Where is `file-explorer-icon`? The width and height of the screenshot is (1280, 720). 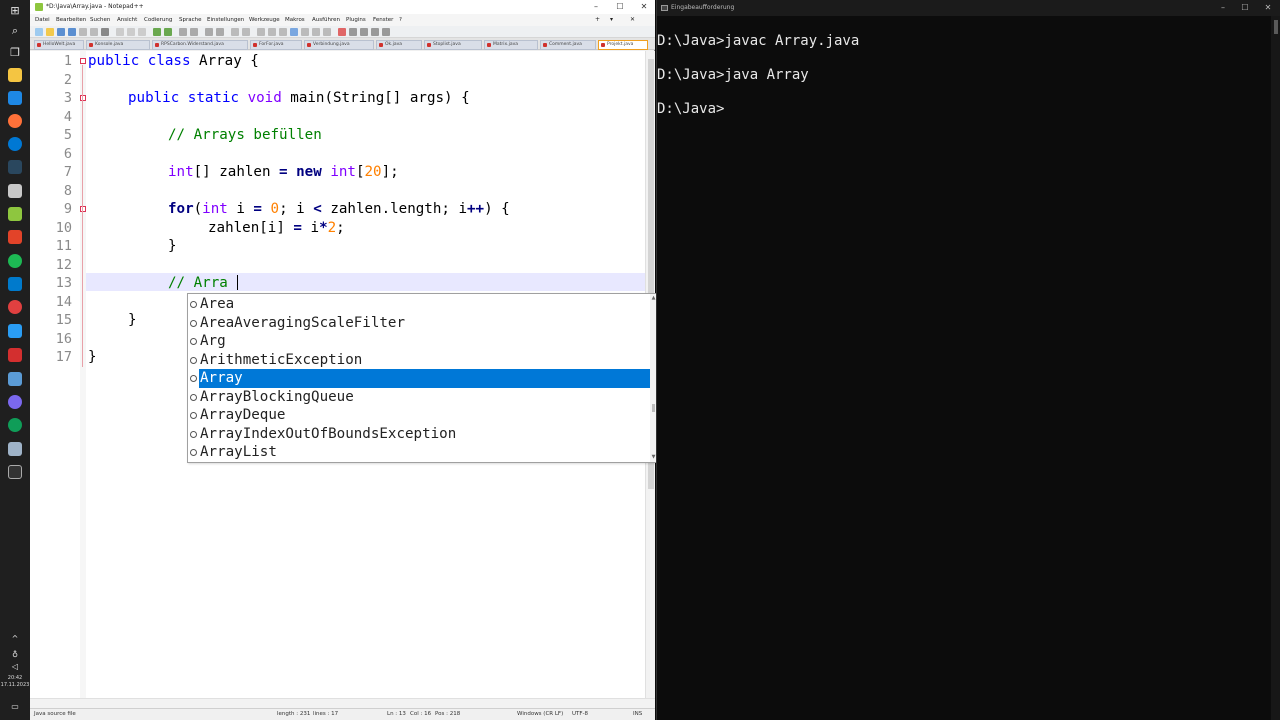 file-explorer-icon is located at coordinates (15, 75).